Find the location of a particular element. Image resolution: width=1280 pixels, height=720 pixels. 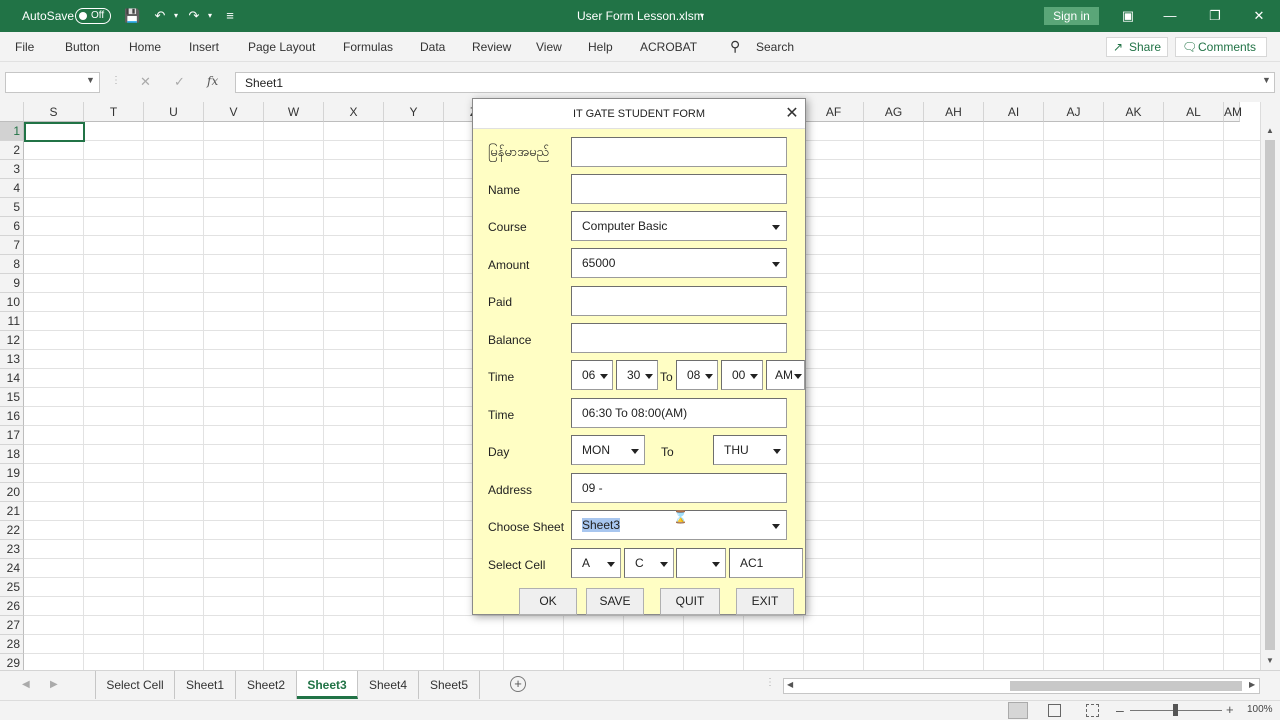

sheet-tab-sheet1: Sheet1 is located at coordinates (205, 685).